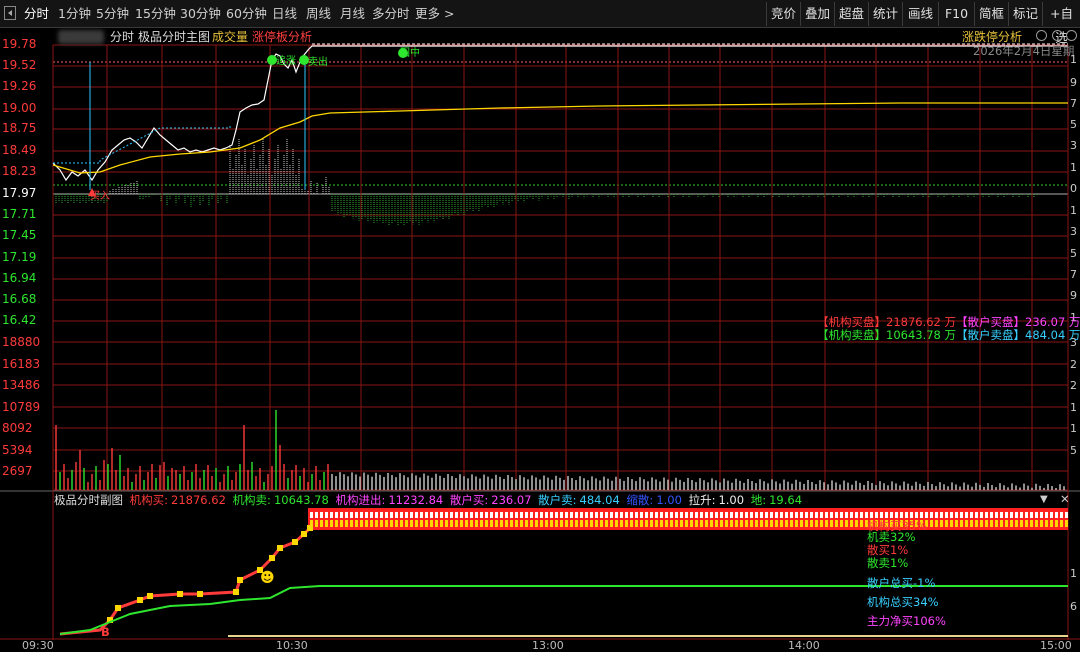  What do you see at coordinates (282, 37) in the screenshot?
I see `limit-analysis-label: 涨停板分析` at bounding box center [282, 37].